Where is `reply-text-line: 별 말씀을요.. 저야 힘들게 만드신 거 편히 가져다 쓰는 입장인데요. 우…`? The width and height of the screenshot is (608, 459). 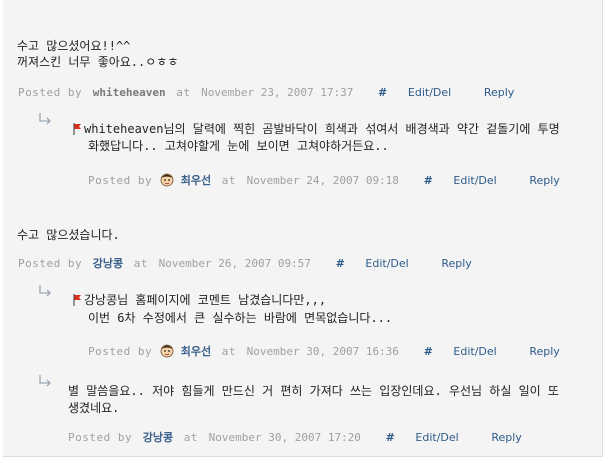
reply-text-line: 별 말씀을요.. 저야 힘들게 만드신 거 편히 가져다 쓰는 입장인데요. 우… is located at coordinates (313, 391).